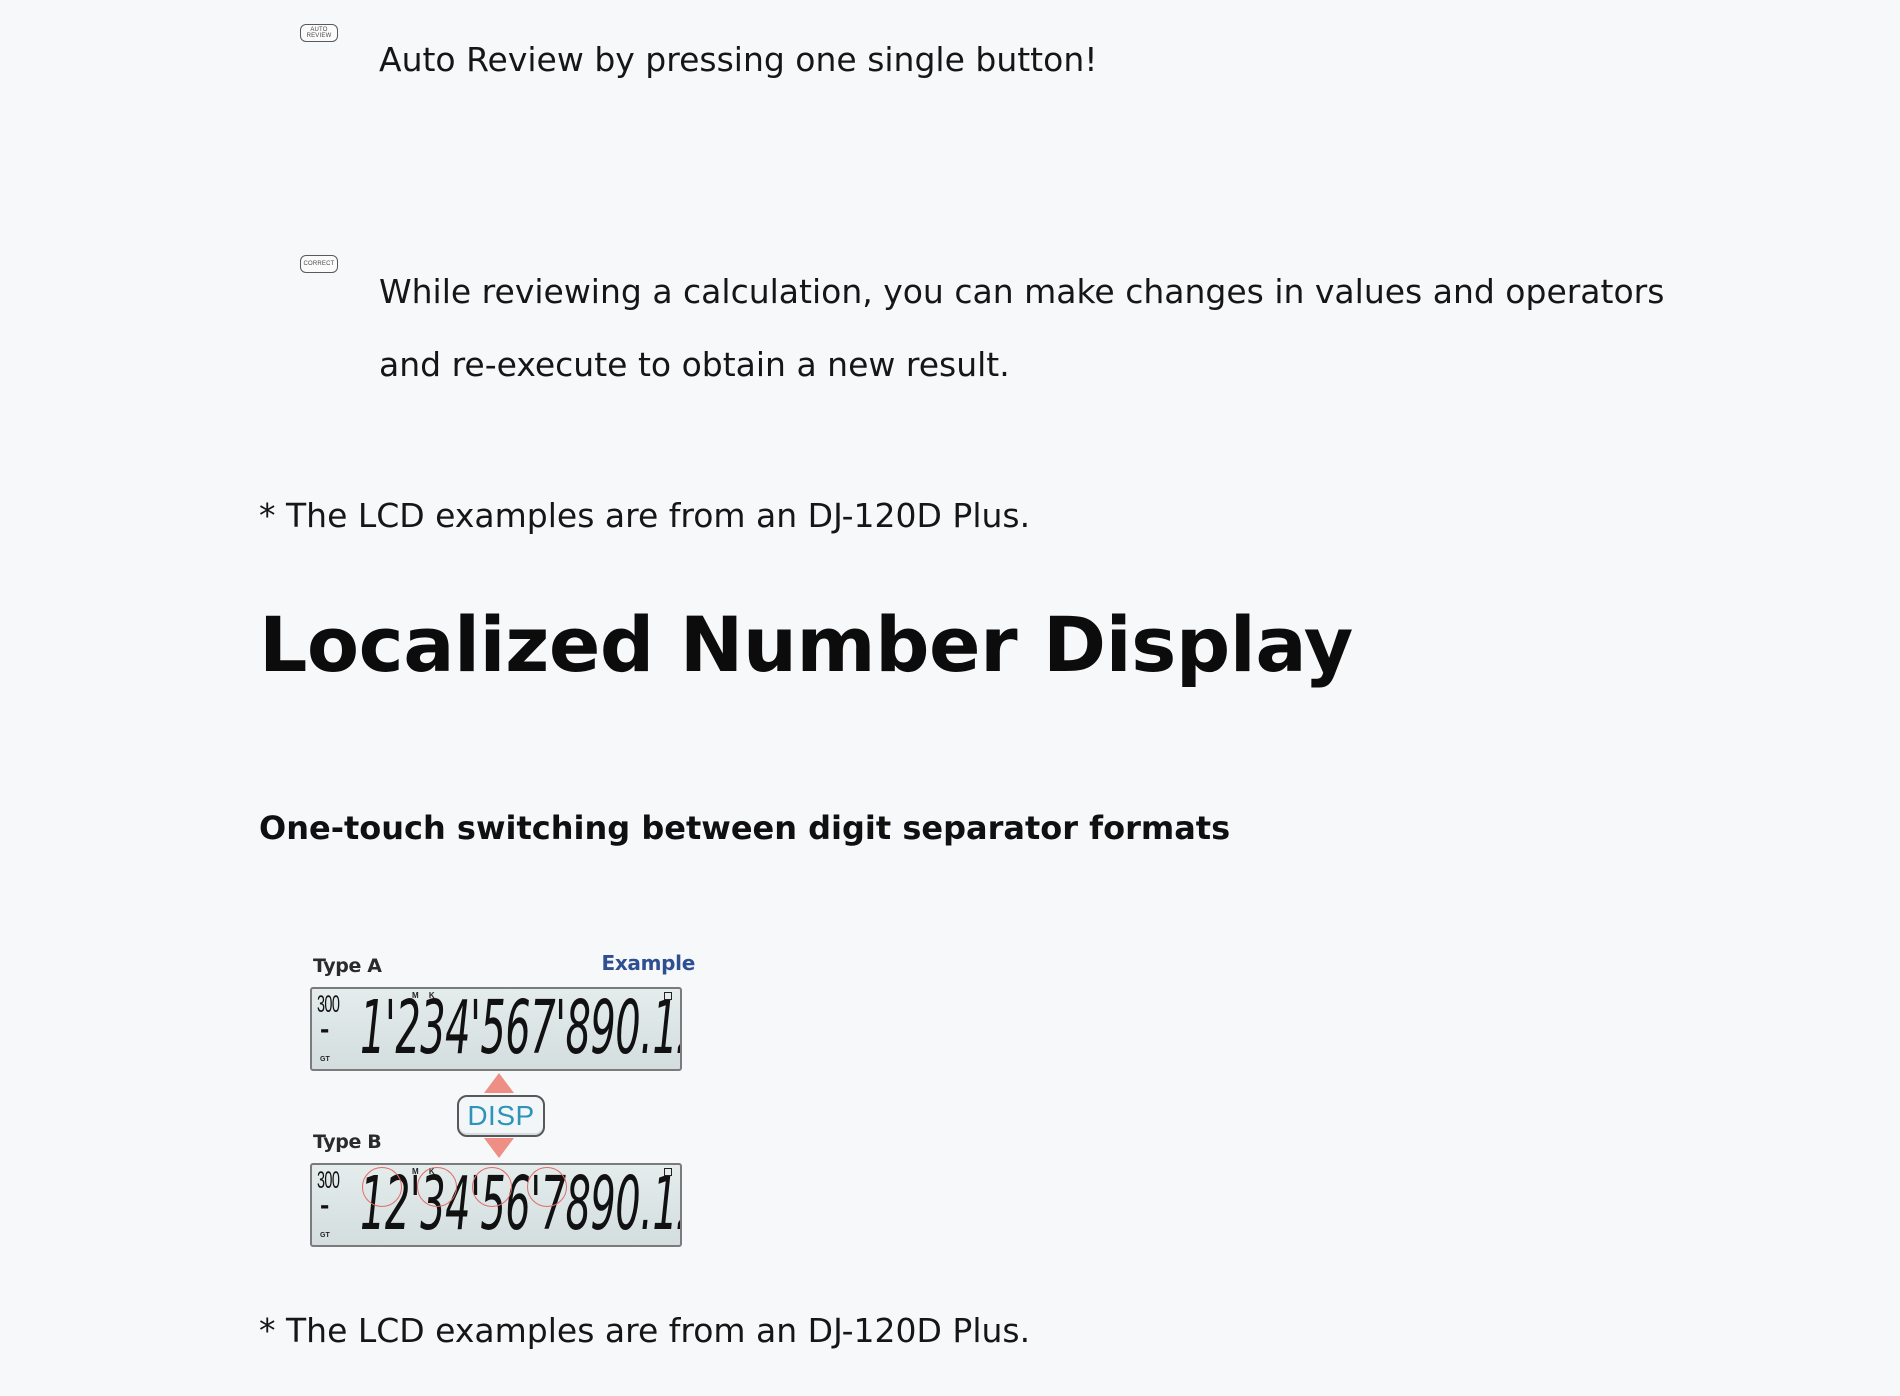 The height and width of the screenshot is (1396, 1900). I want to click on lcd-display-type-b: 300 - GT M K 12'34'56'7890.12, so click(496, 1205).